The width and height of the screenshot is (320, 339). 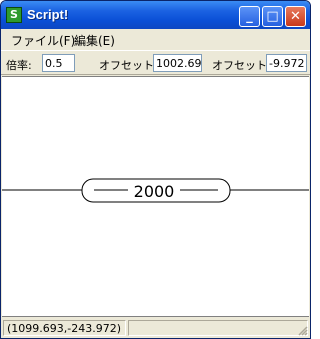 I want to click on app-icon: S, so click(x=14, y=15).